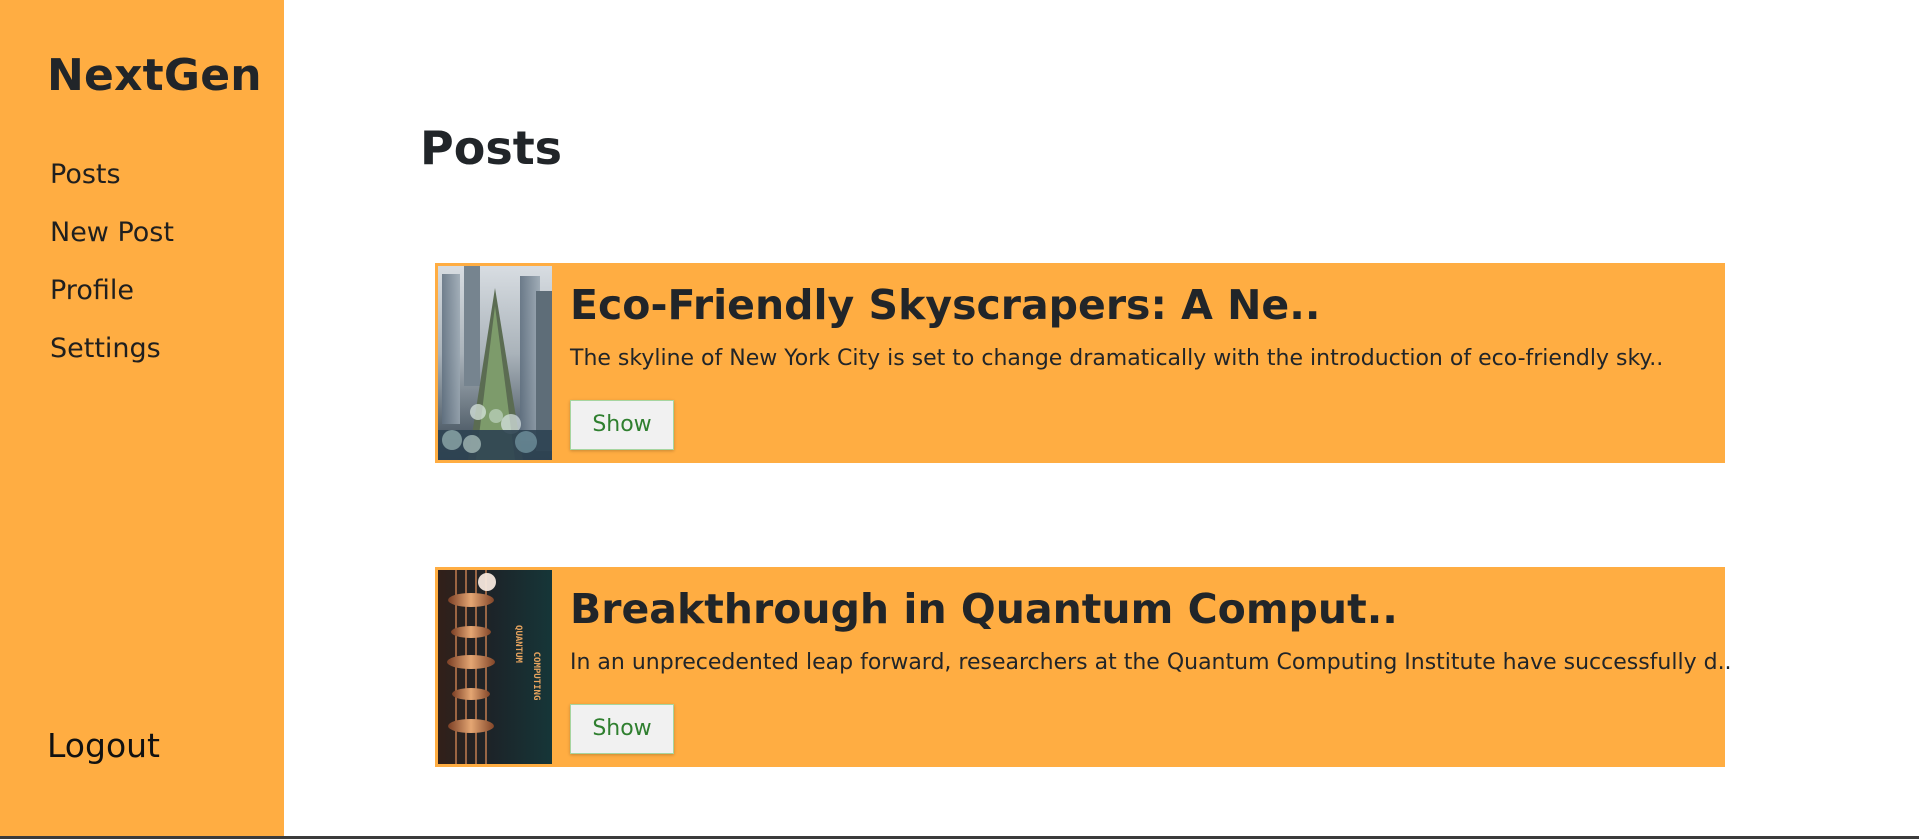 This screenshot has width=1919, height=839. What do you see at coordinates (112, 239) in the screenshot?
I see `sidebar-item-new-post: New Post` at bounding box center [112, 239].